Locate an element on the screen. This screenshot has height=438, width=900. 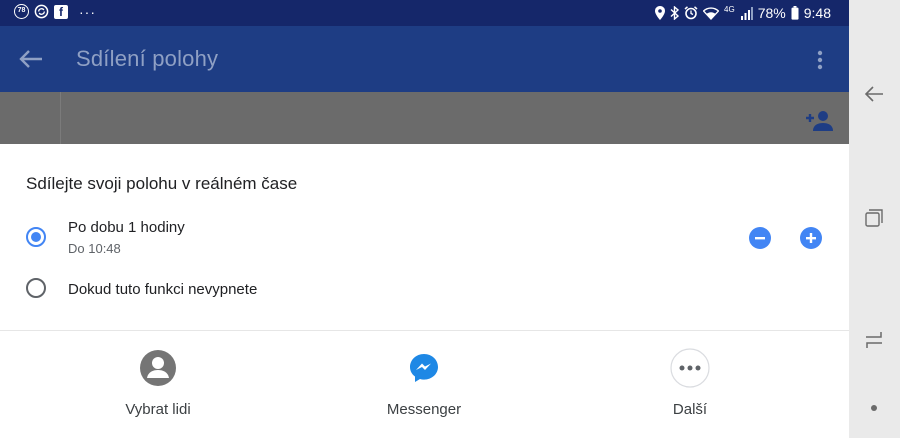
overflow-menu-icon is located at coordinates (820, 60).